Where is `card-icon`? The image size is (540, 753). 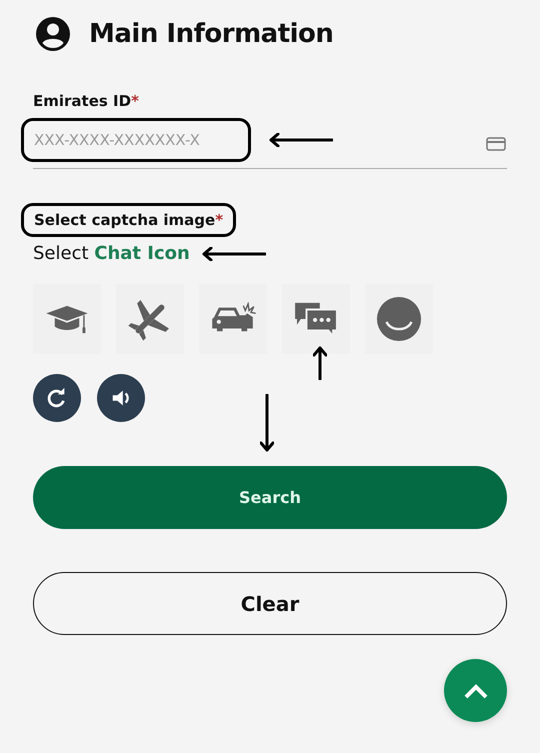 card-icon is located at coordinates (496, 144).